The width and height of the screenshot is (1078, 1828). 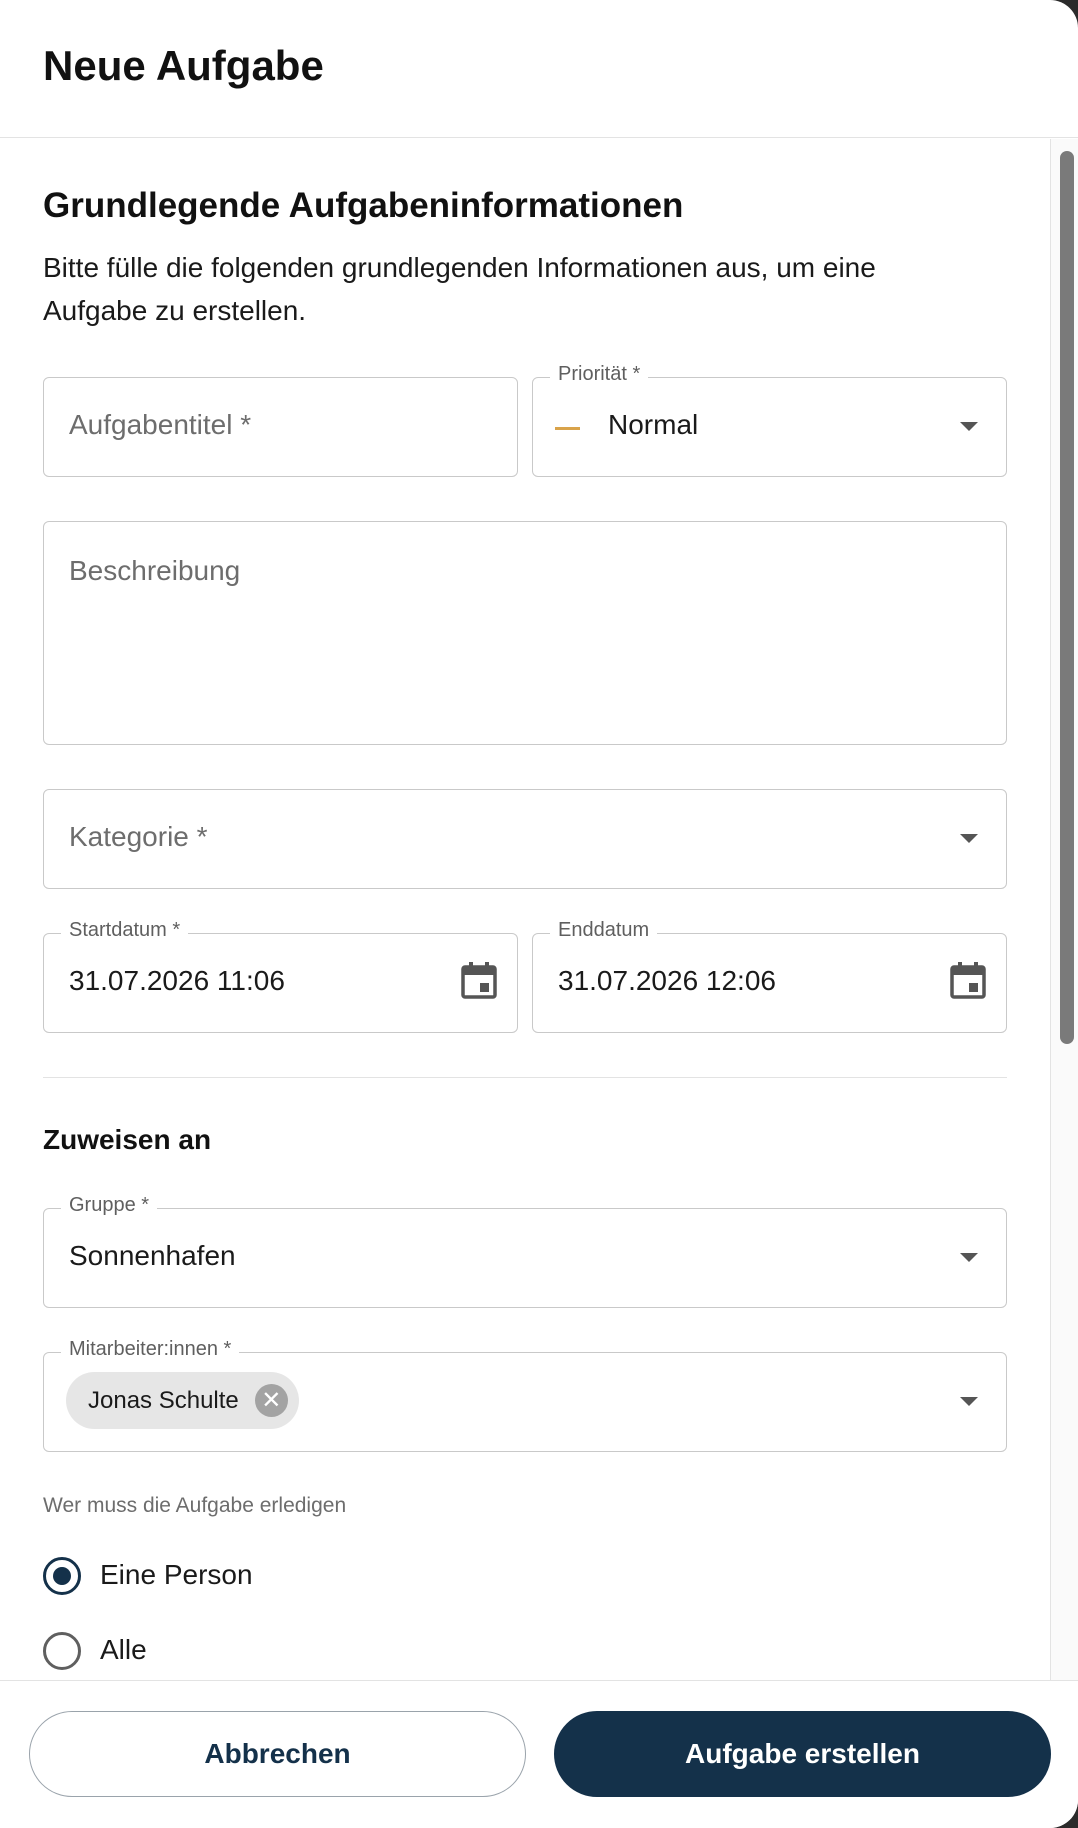 I want to click on cancel-button: Abbrechen, so click(x=277, y=1754).